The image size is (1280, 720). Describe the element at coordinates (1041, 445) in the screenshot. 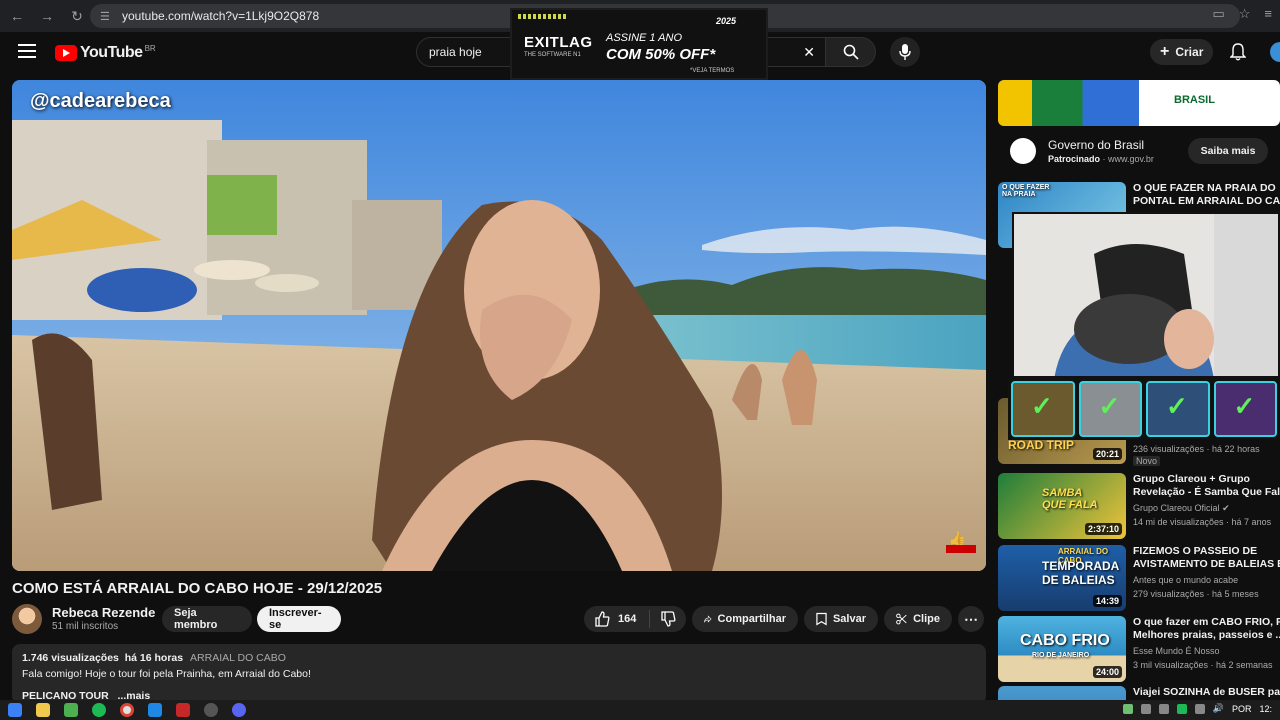

I see `thumbnail-text: ROAD TRIP` at that location.